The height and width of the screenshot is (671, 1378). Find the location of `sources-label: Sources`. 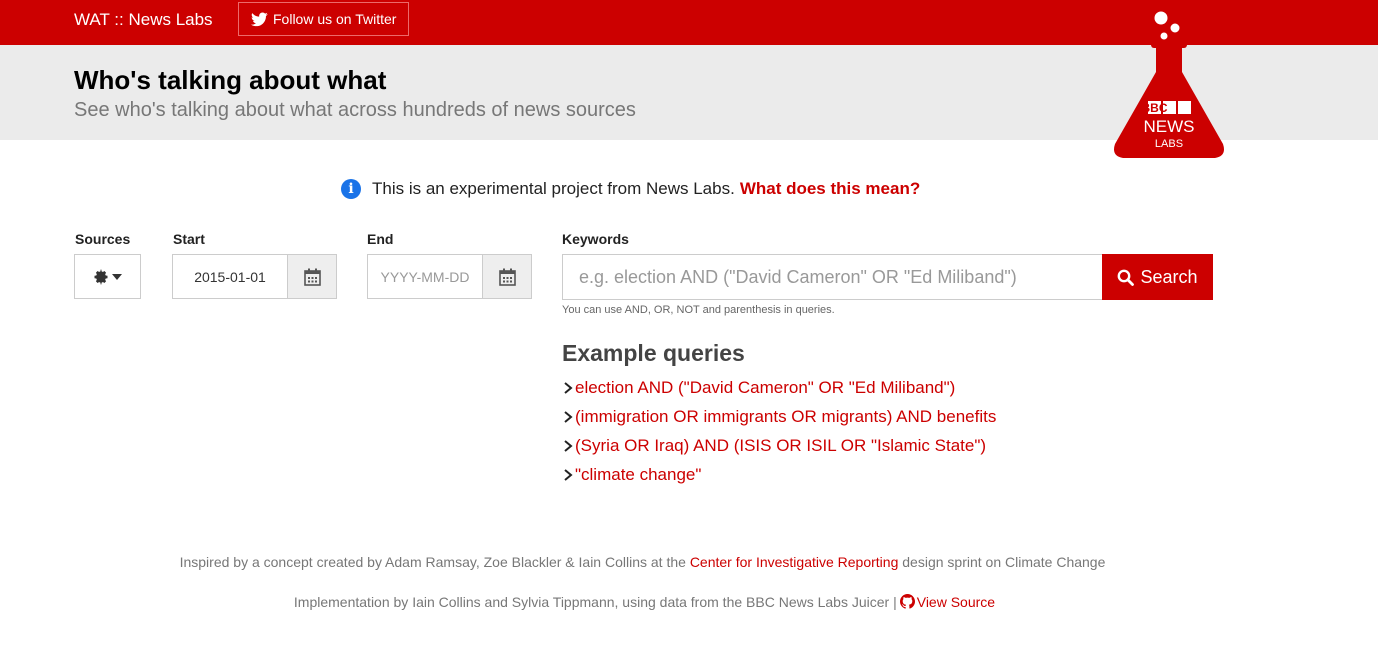

sources-label: Sources is located at coordinates (103, 239).